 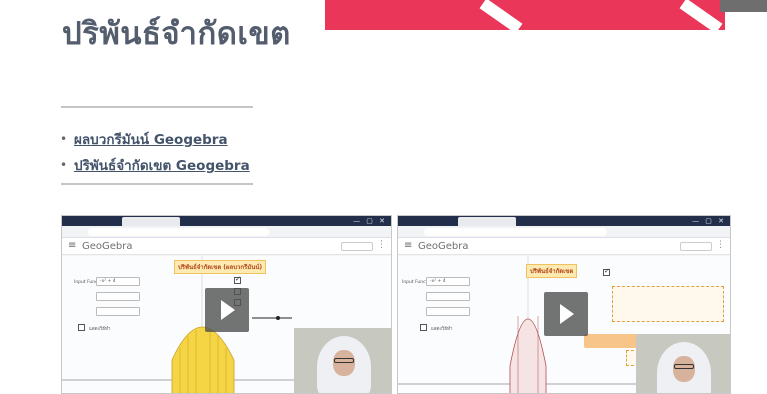 I want to click on formula-card, so click(x=668, y=304).